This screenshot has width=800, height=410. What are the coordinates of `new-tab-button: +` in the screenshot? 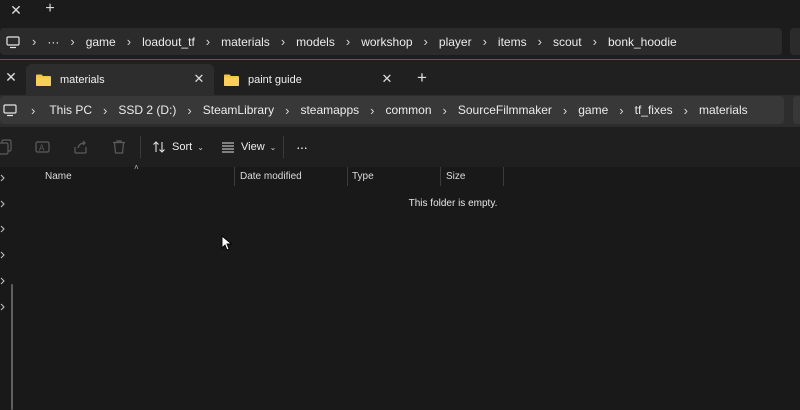 It's located at (422, 78).